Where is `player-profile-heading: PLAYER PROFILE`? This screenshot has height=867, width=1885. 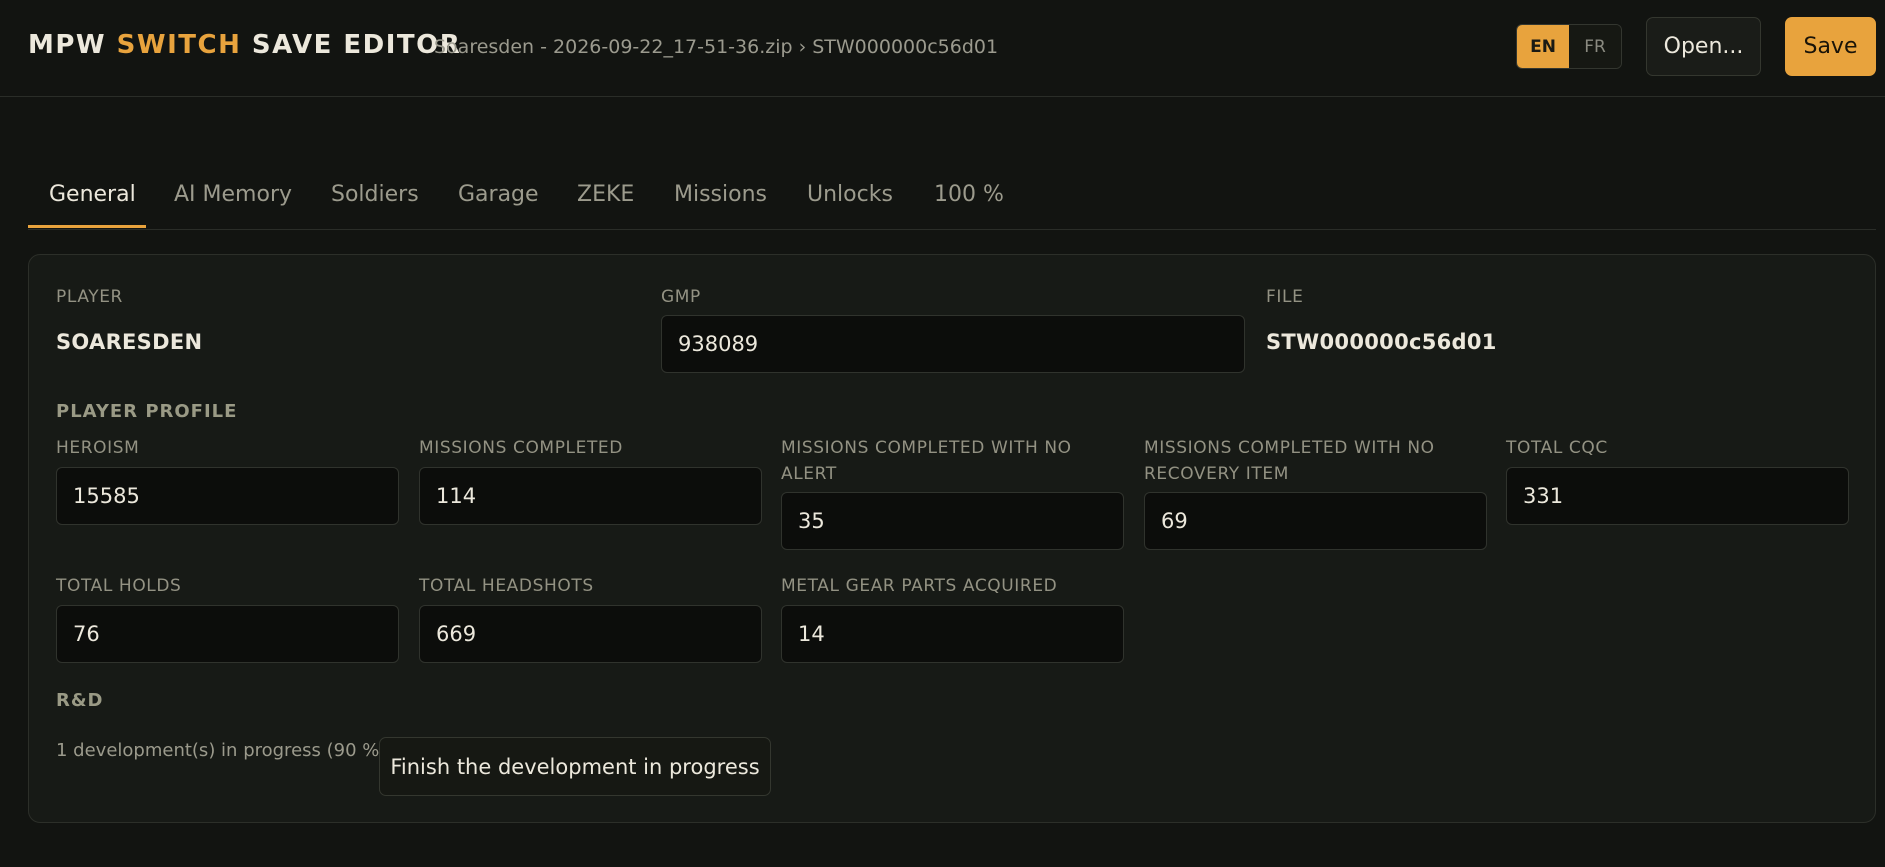
player-profile-heading: PLAYER PROFILE is located at coordinates (147, 411).